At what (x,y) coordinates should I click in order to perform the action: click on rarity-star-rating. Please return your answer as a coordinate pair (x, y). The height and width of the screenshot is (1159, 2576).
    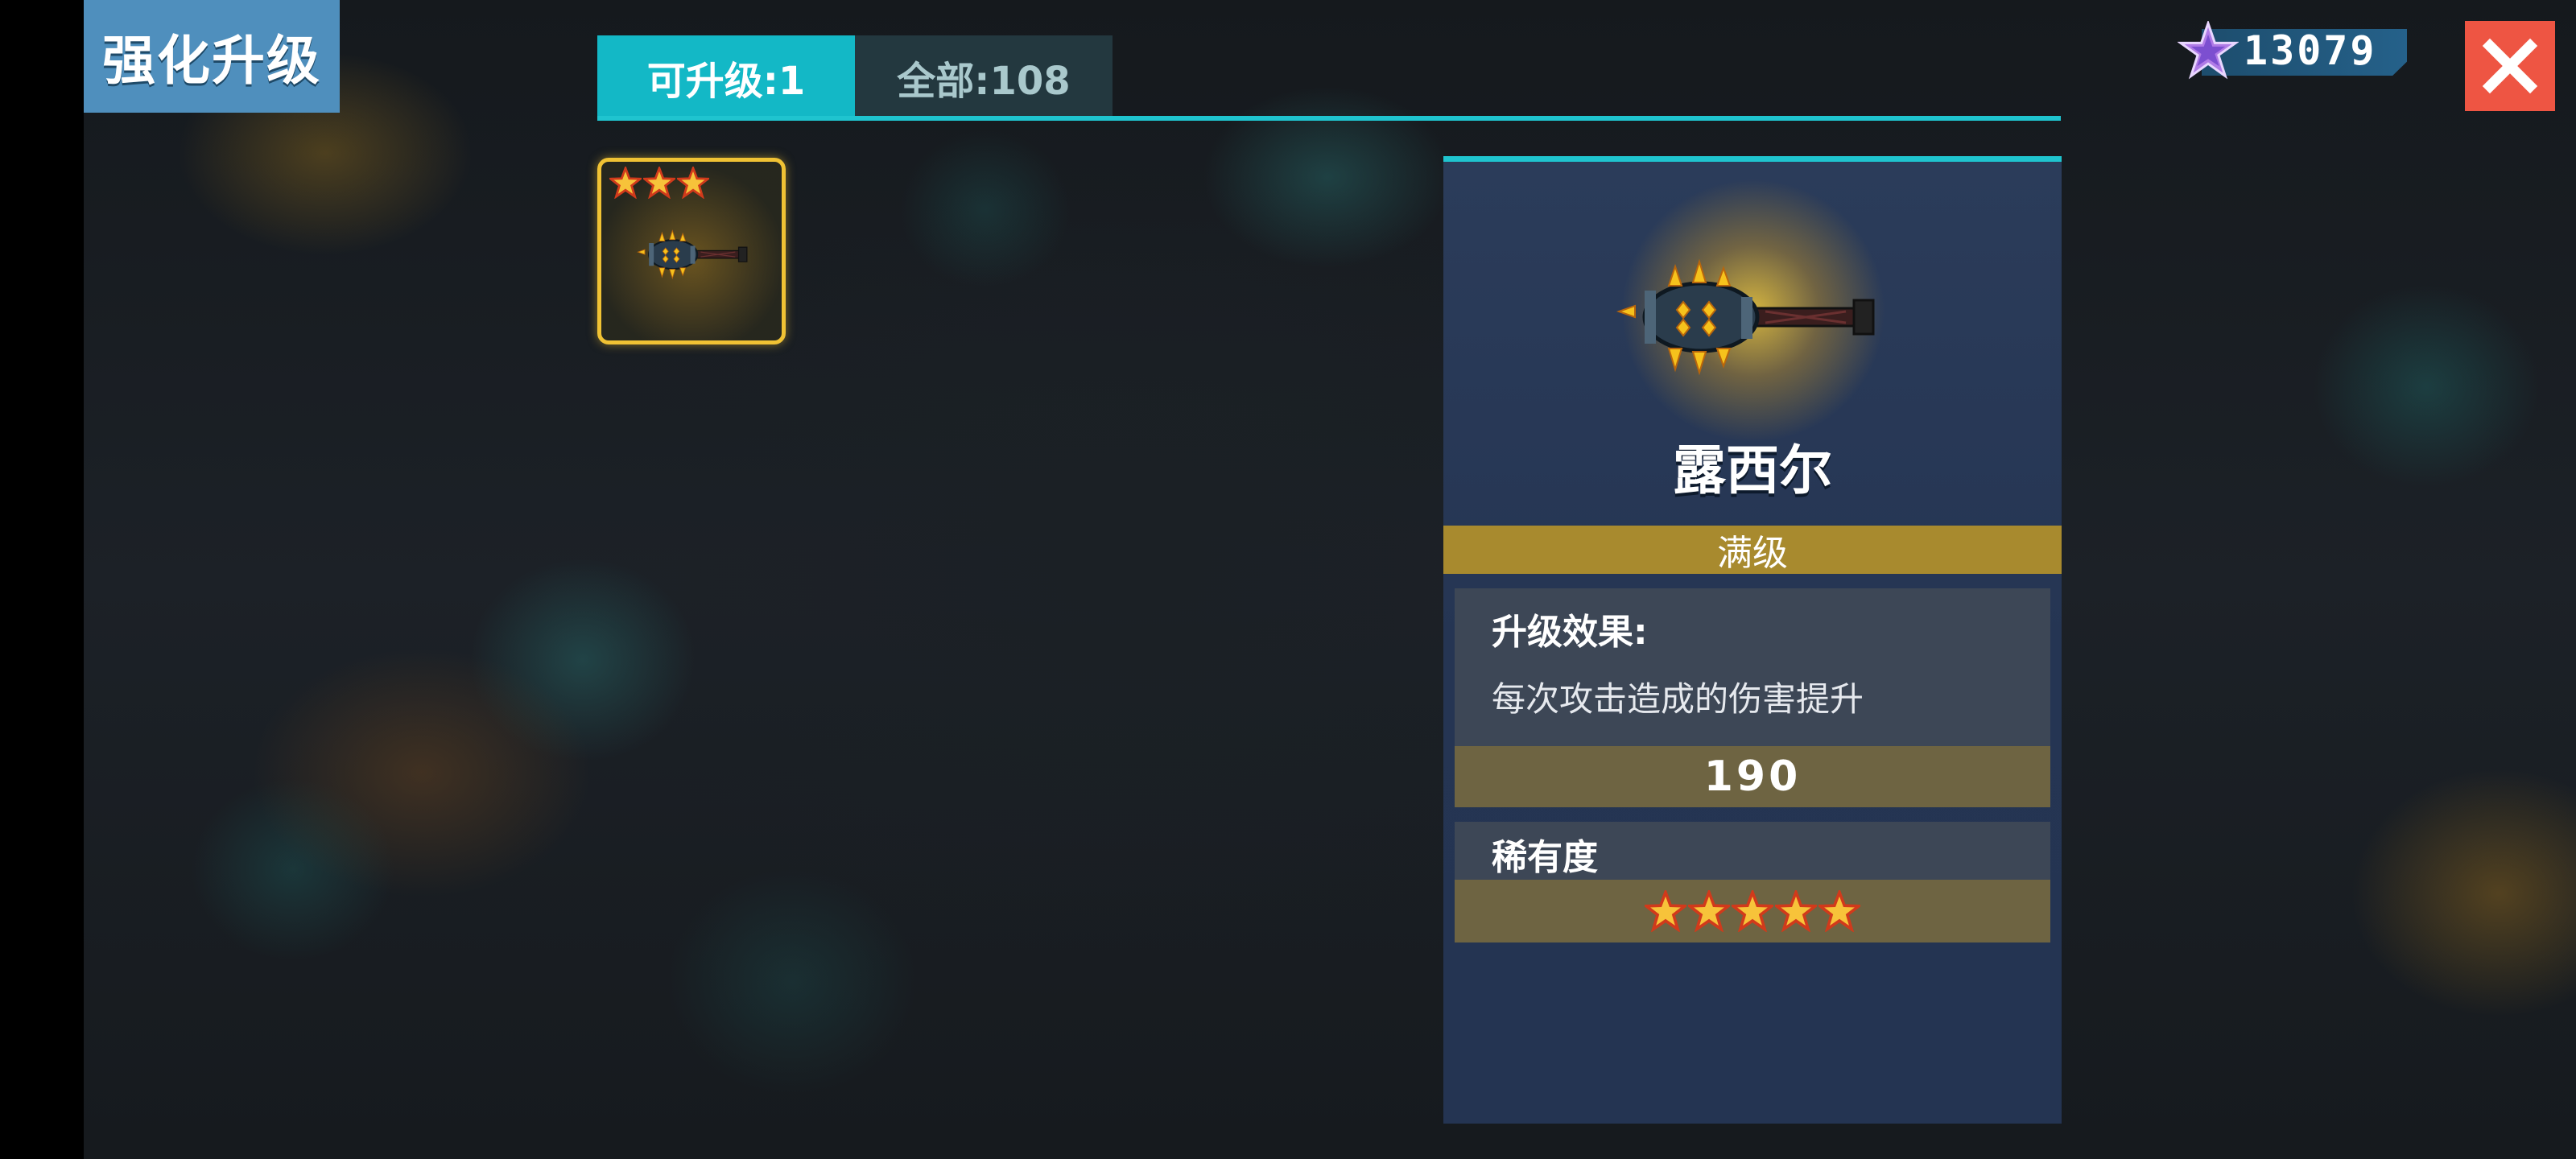
    Looking at the image, I should click on (1752, 911).